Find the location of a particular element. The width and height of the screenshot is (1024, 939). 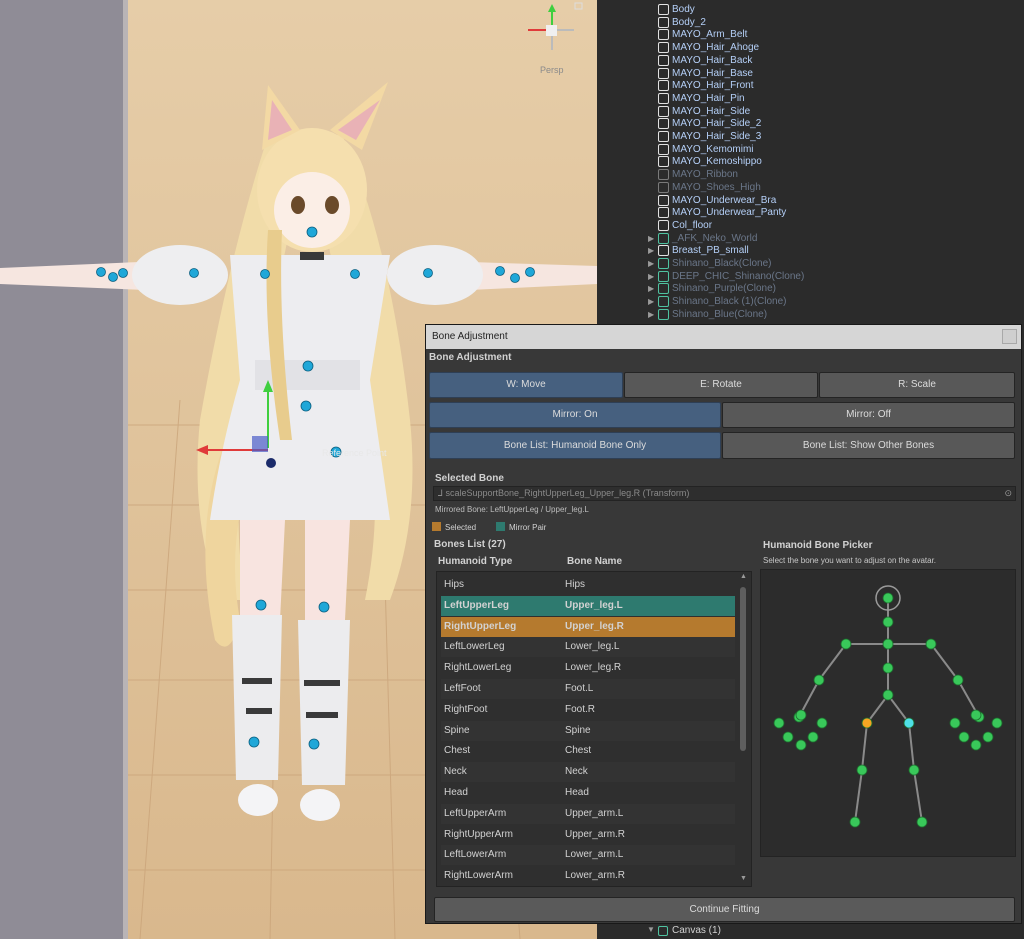

bone-row: LeftUpperArm Upper_arm.L is located at coordinates (588, 813).